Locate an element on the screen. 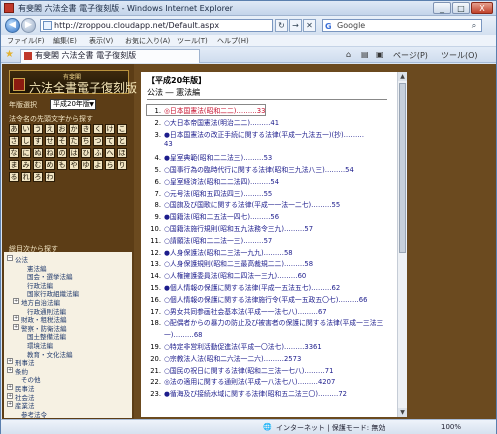 This screenshot has height=434, width=497. refresh-icon: ↻ is located at coordinates (281, 25).